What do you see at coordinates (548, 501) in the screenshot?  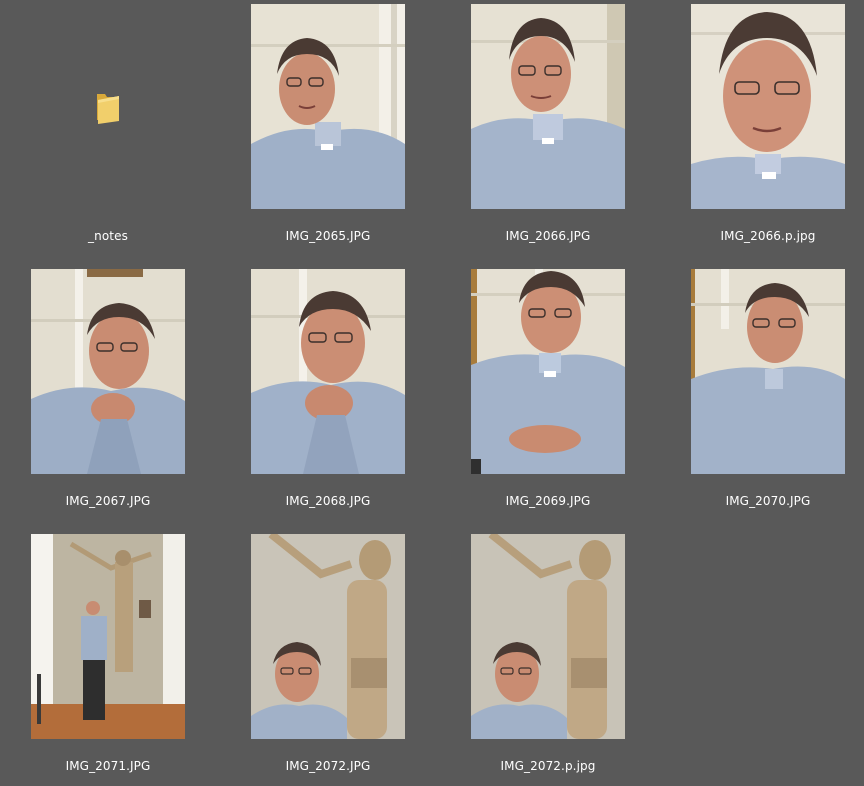 I see `file-name-label: IMG_2069.JPG` at bounding box center [548, 501].